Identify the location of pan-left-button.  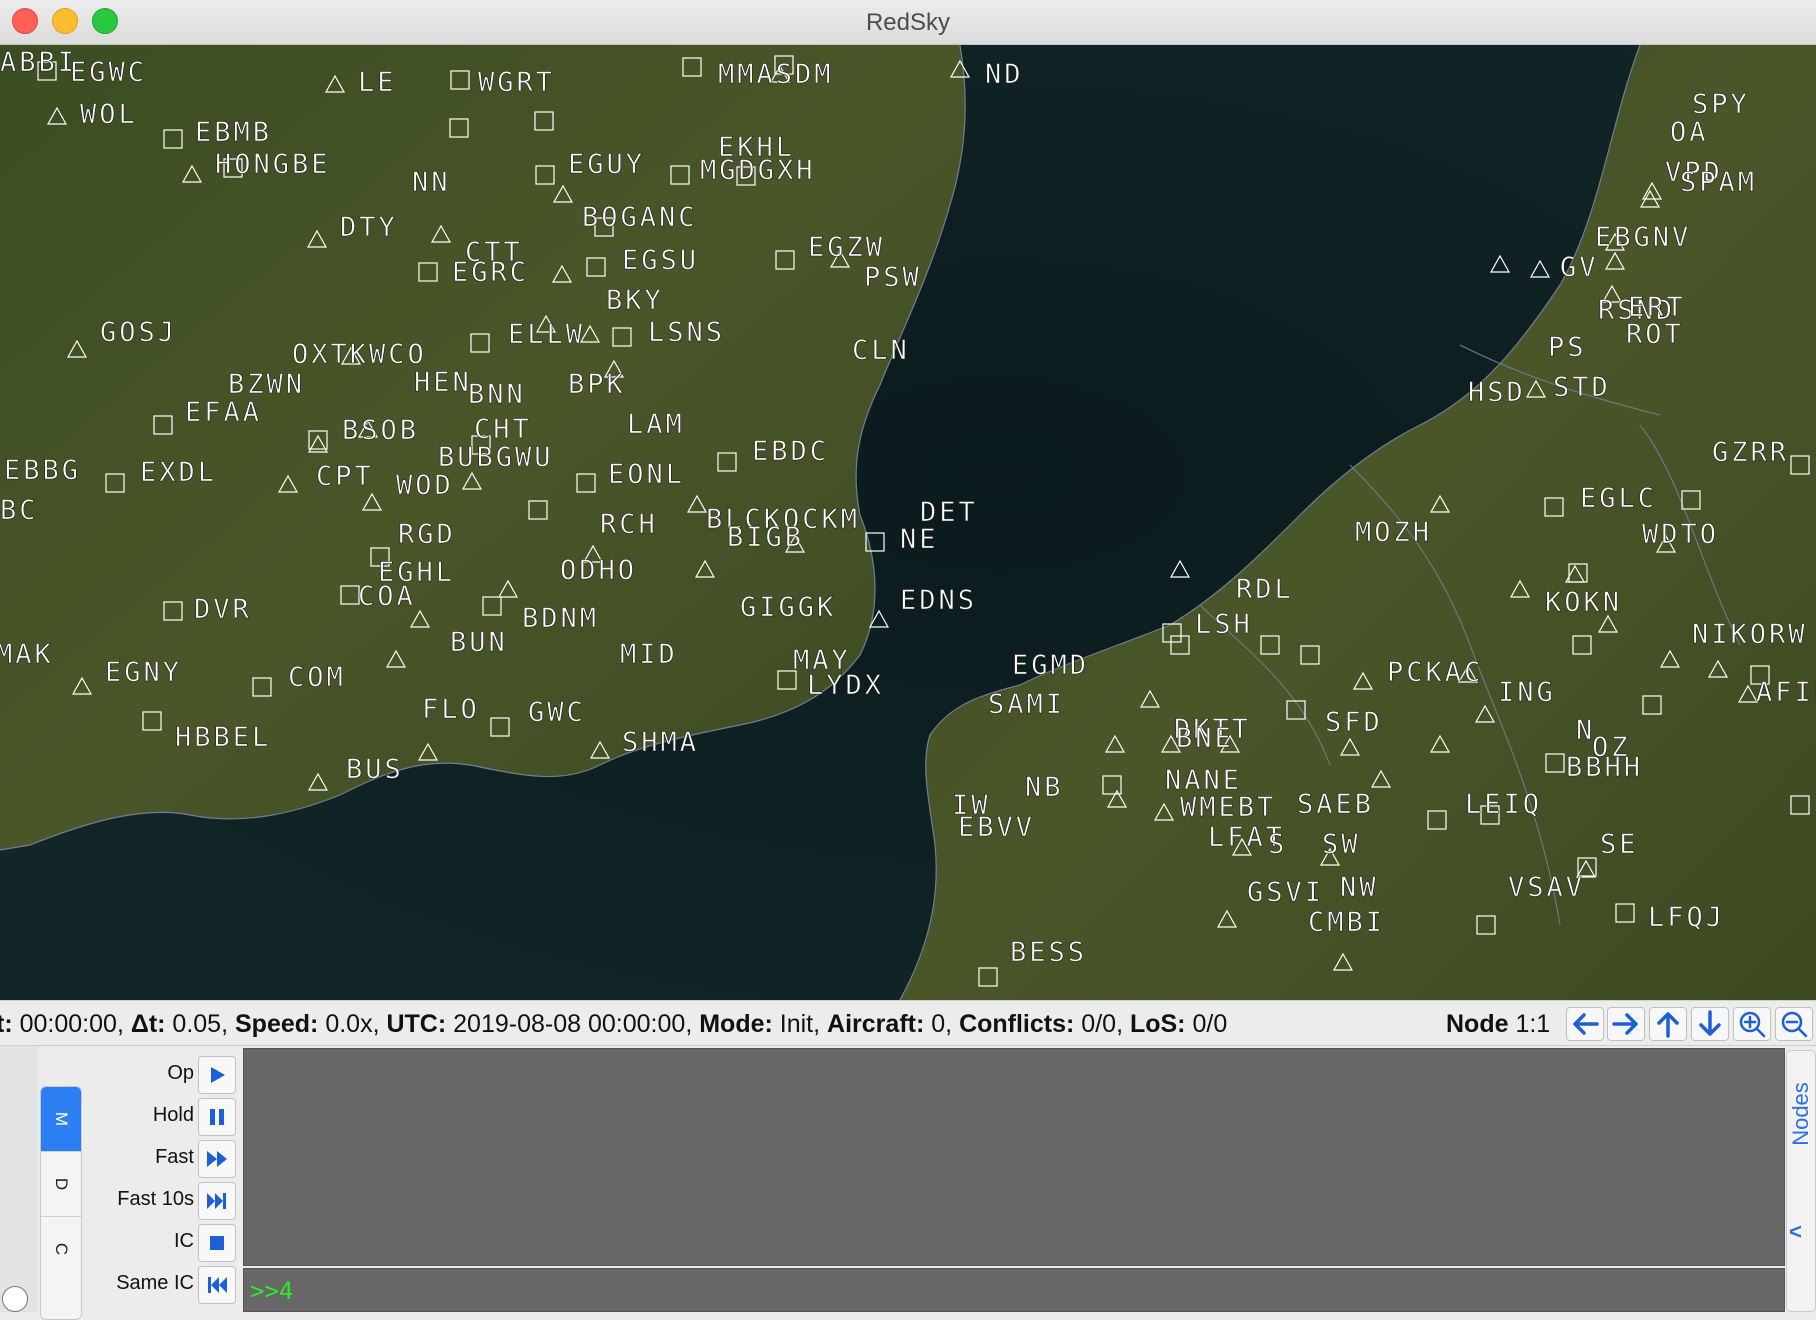
(1585, 1024).